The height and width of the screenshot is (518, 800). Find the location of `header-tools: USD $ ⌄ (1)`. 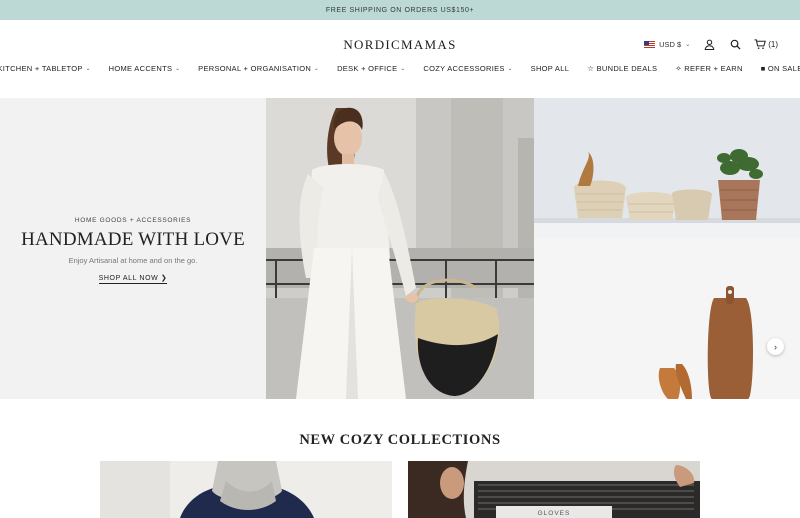

header-tools: USD $ ⌄ (1) is located at coordinates (711, 44).